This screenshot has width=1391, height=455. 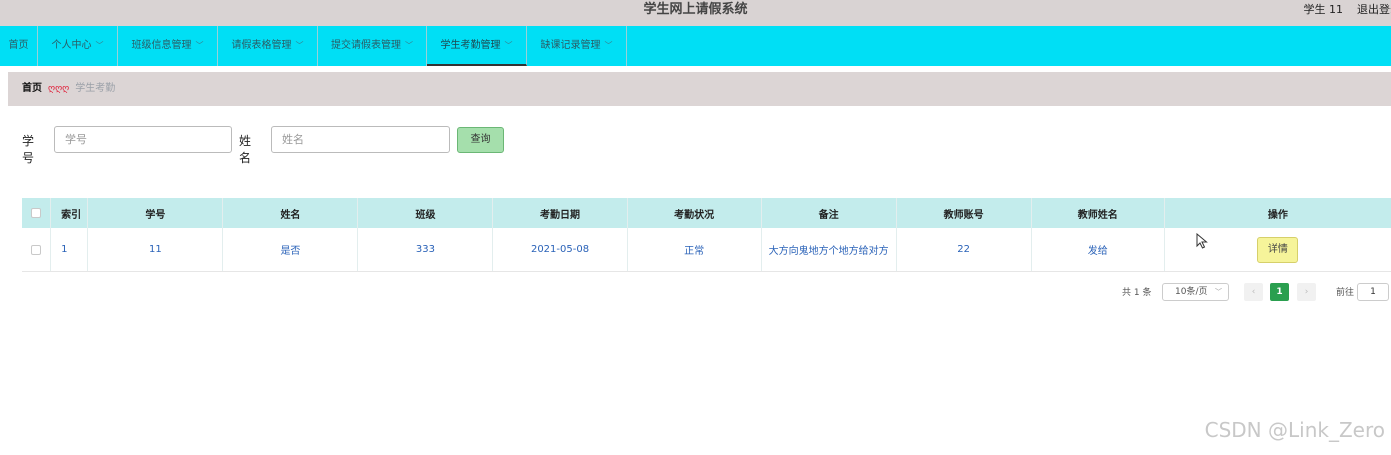 I want to click on breadcrumb-current: 学生考勤, so click(x=95, y=88).